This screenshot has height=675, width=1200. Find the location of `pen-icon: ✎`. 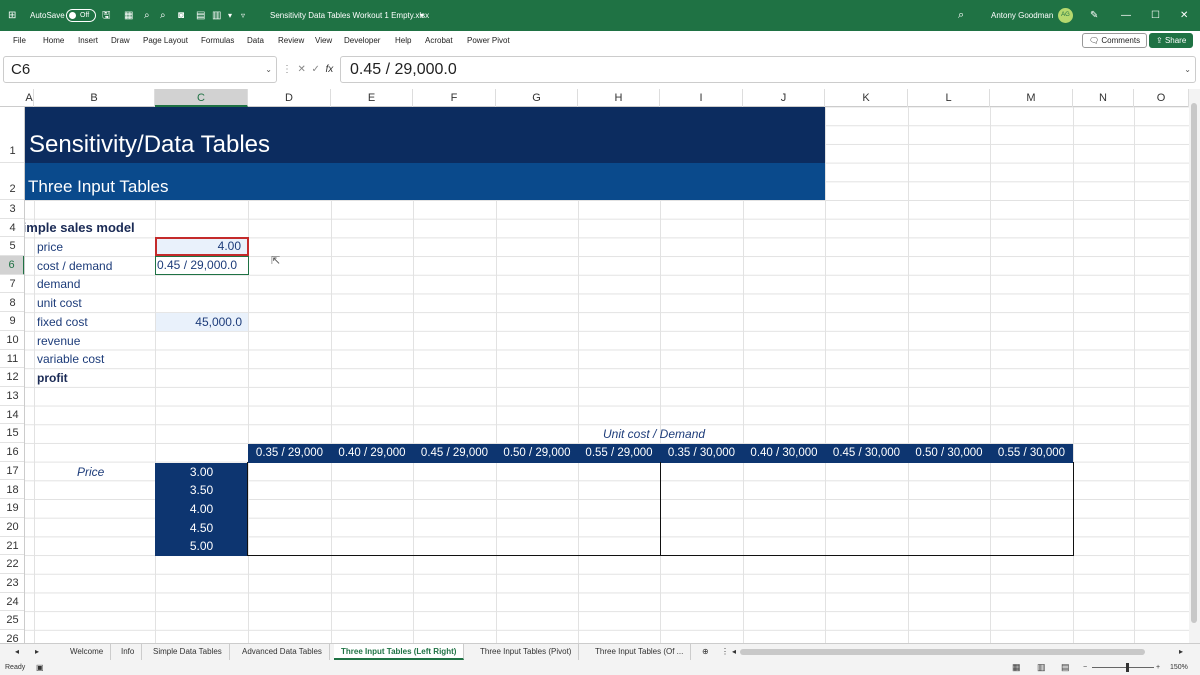

pen-icon: ✎ is located at coordinates (1094, 15).